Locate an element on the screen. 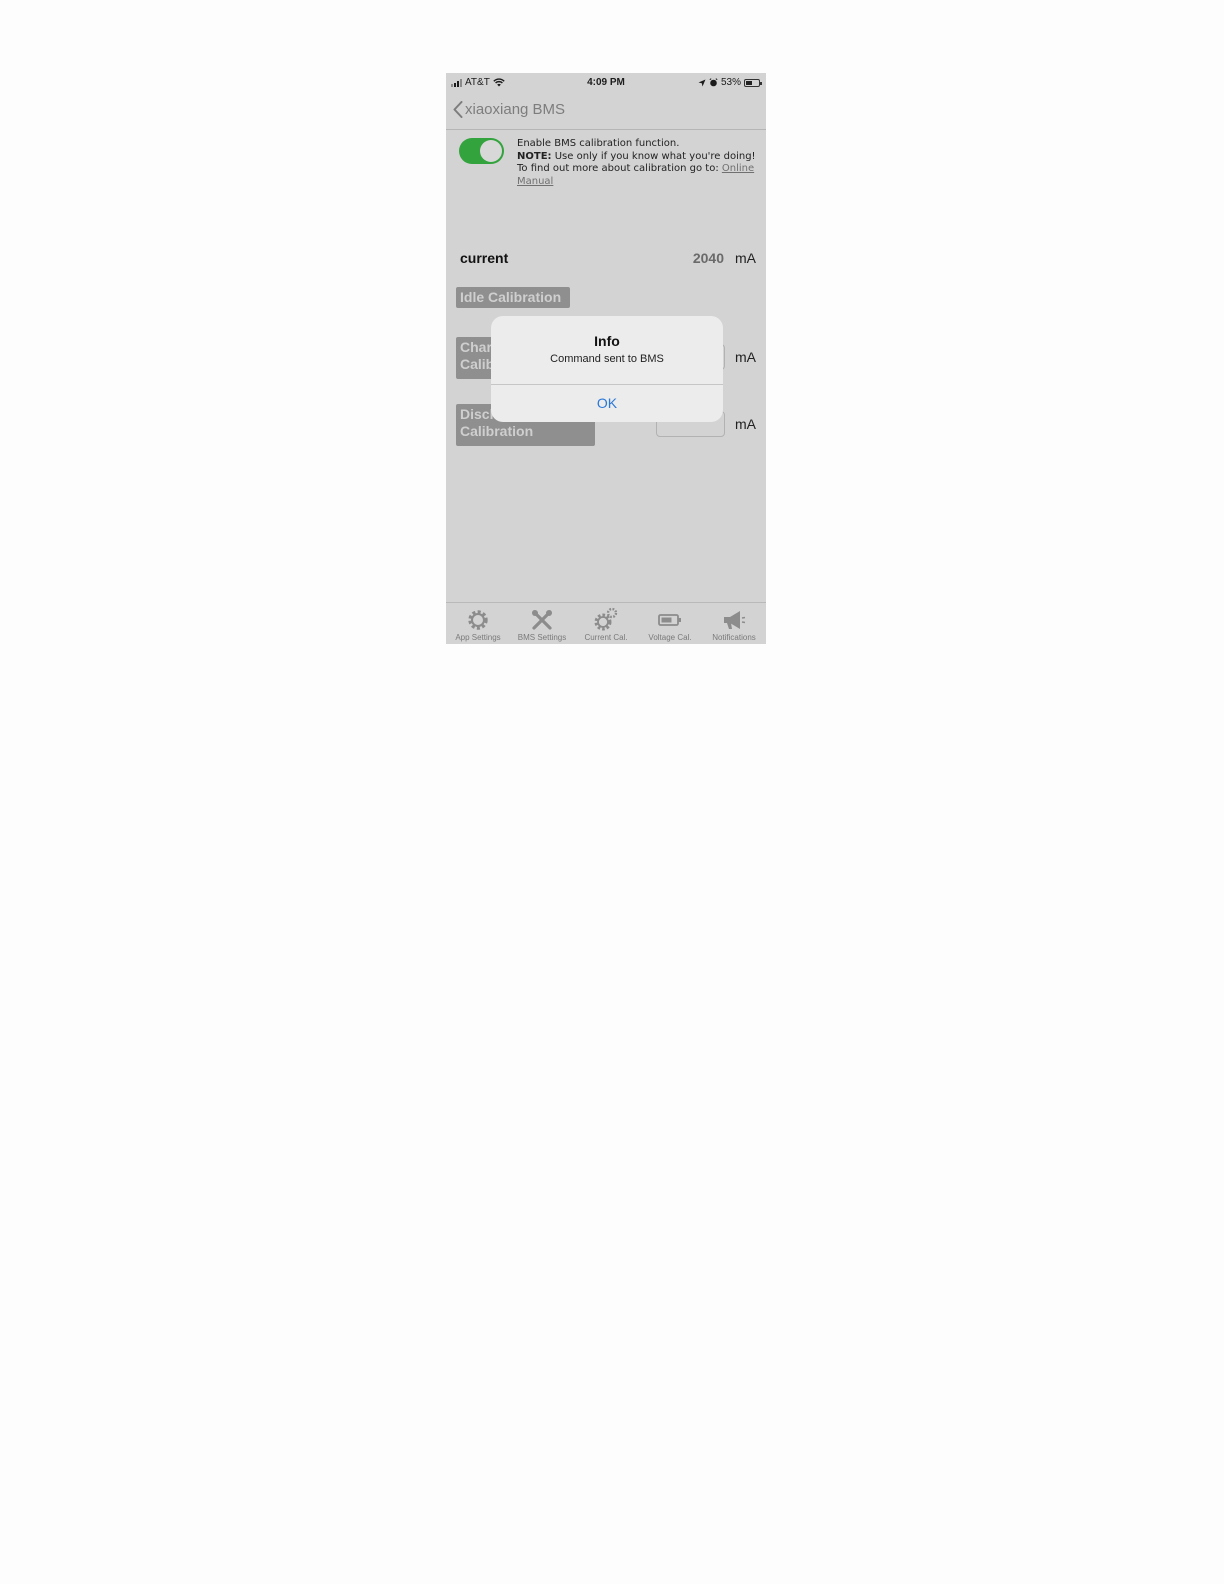 The height and width of the screenshot is (1584, 1224). discharge-button-line2: Calibration is located at coordinates (497, 431).